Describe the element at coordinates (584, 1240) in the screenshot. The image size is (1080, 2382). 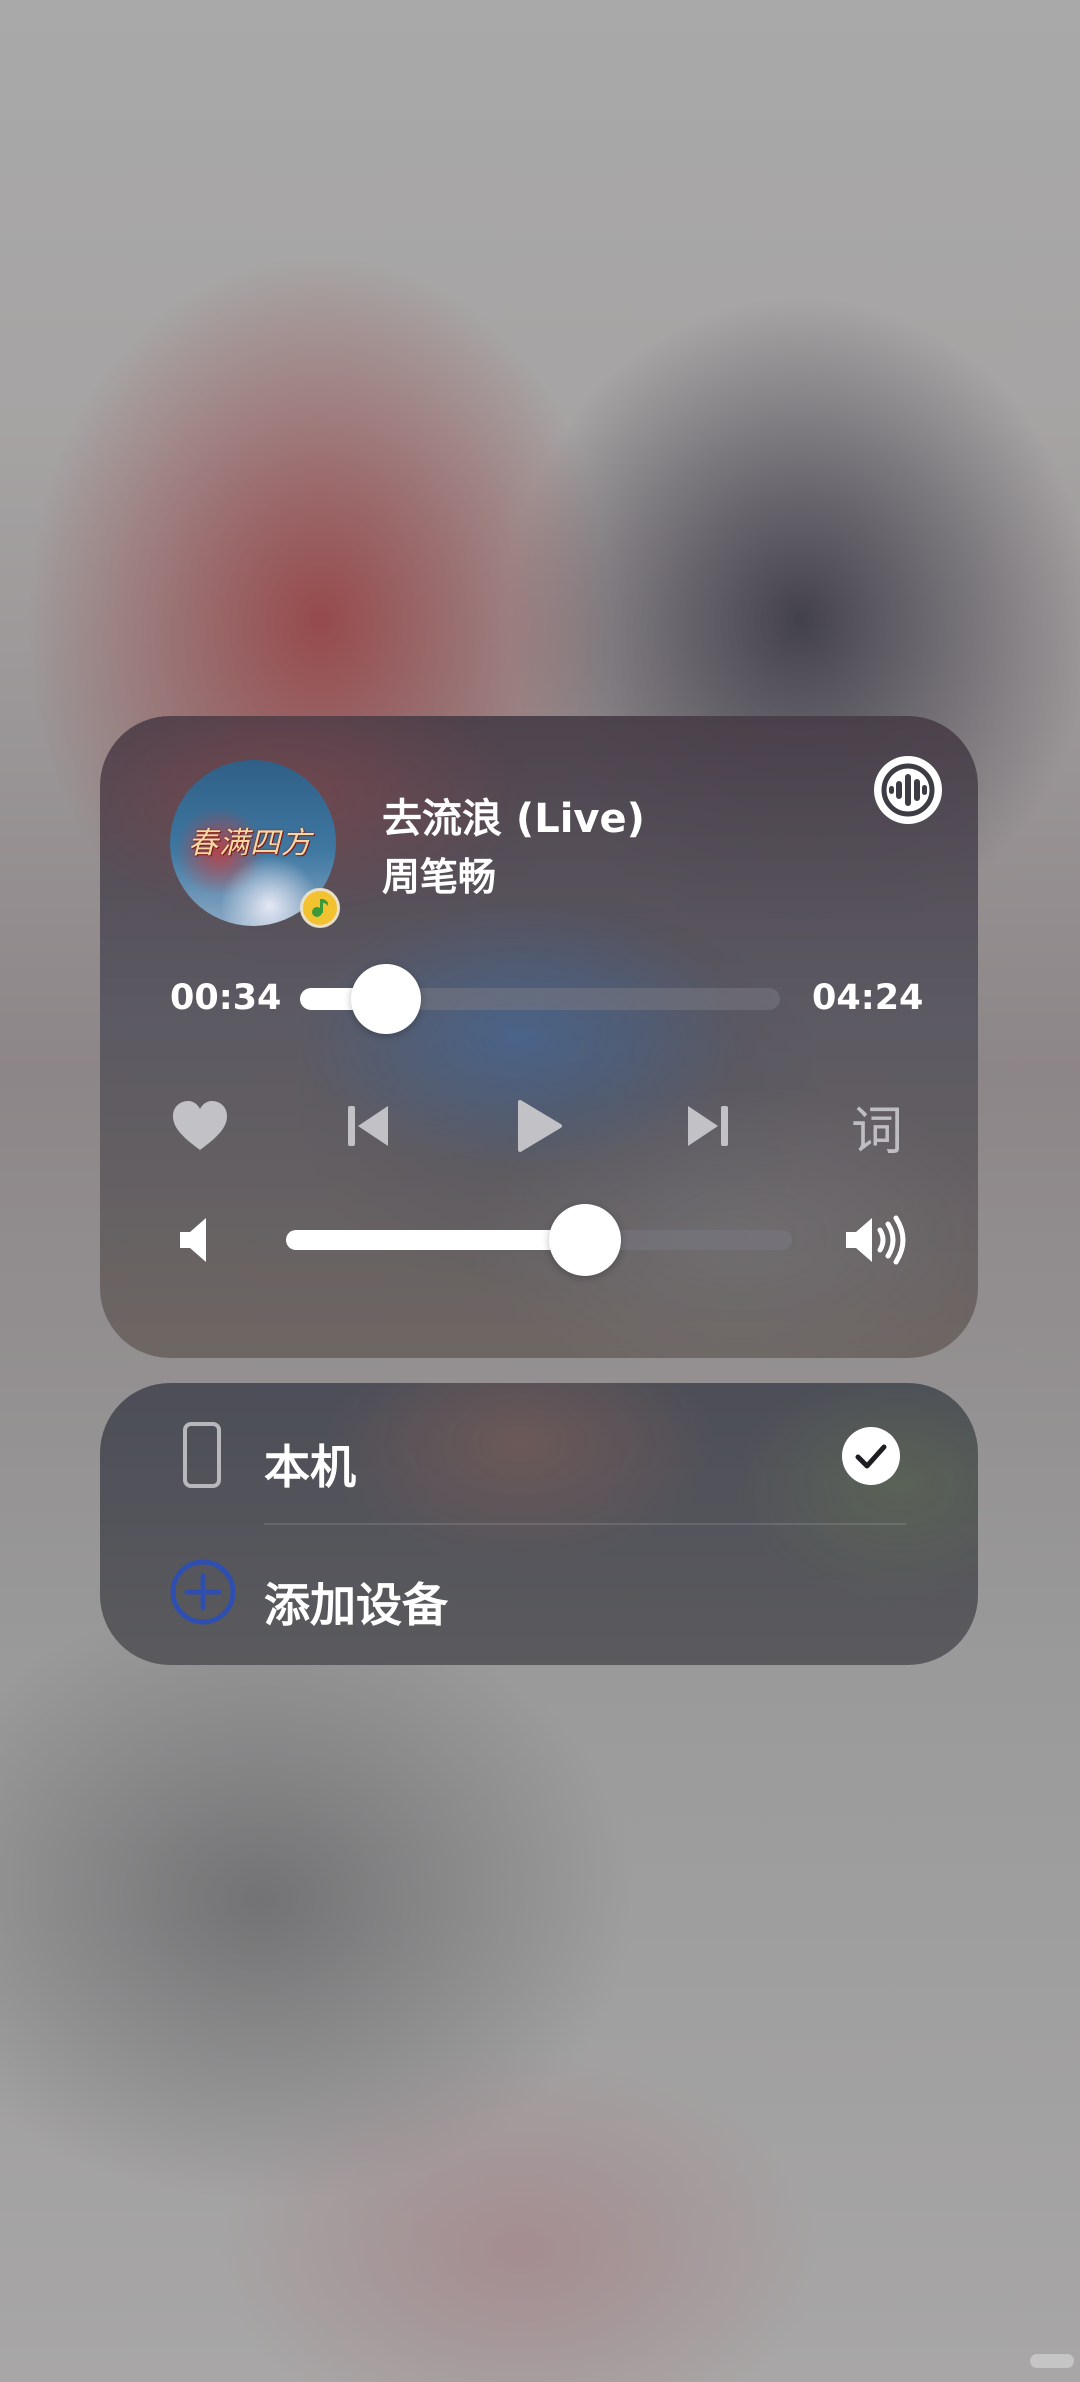
I see `volume-knob` at that location.